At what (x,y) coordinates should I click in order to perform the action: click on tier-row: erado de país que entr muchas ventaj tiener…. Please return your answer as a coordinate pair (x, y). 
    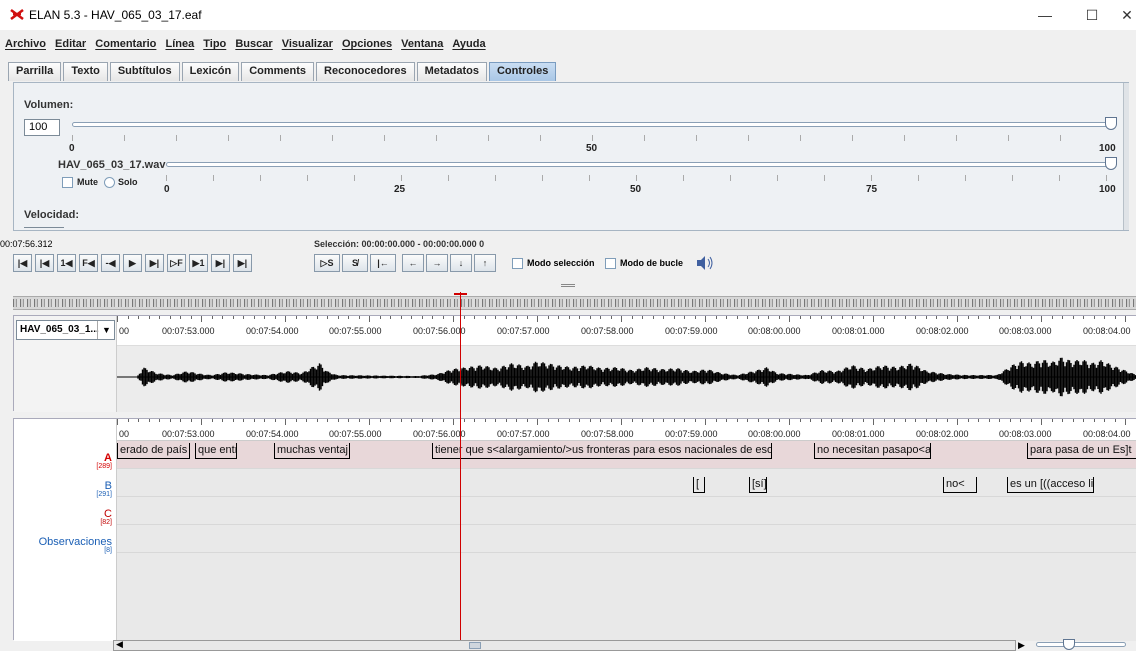
    Looking at the image, I should click on (626, 455).